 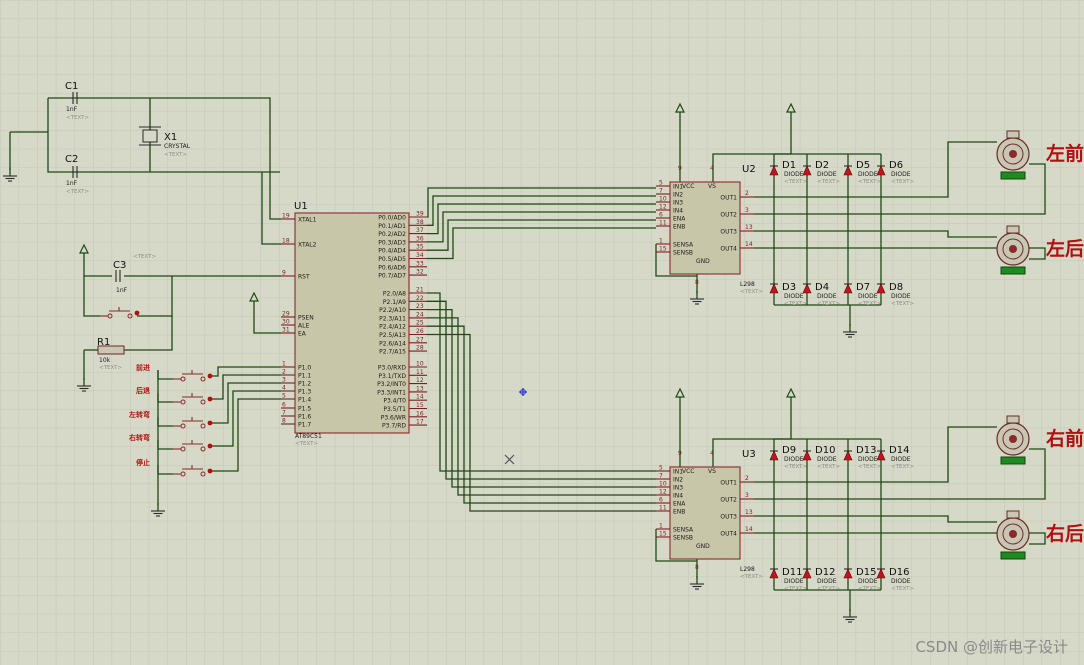 I want to click on u1-pin-name: P0.2/AD2, so click(x=392, y=234).